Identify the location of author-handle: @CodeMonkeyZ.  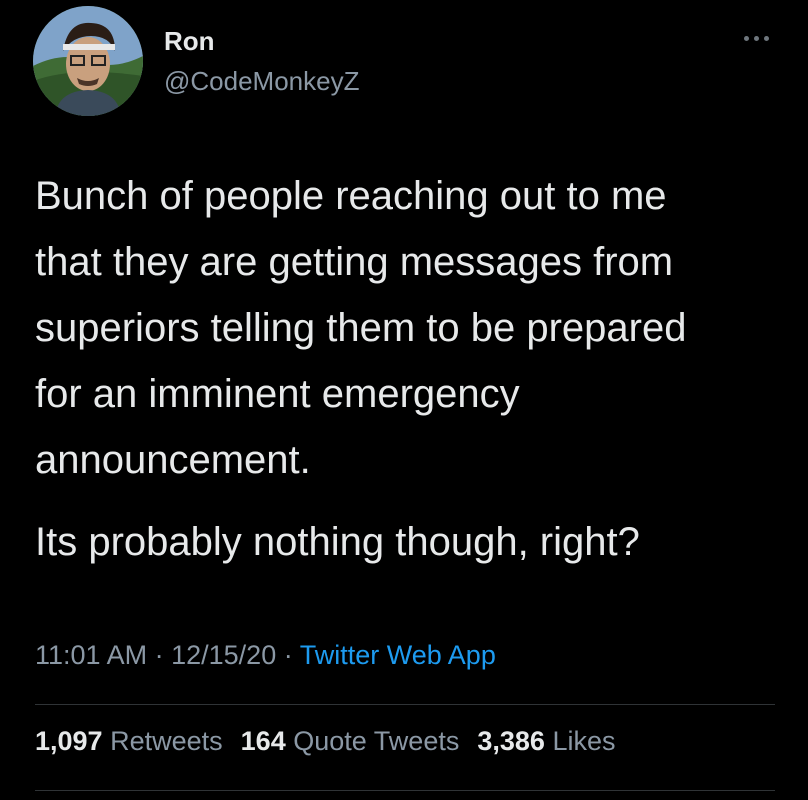
(261, 81).